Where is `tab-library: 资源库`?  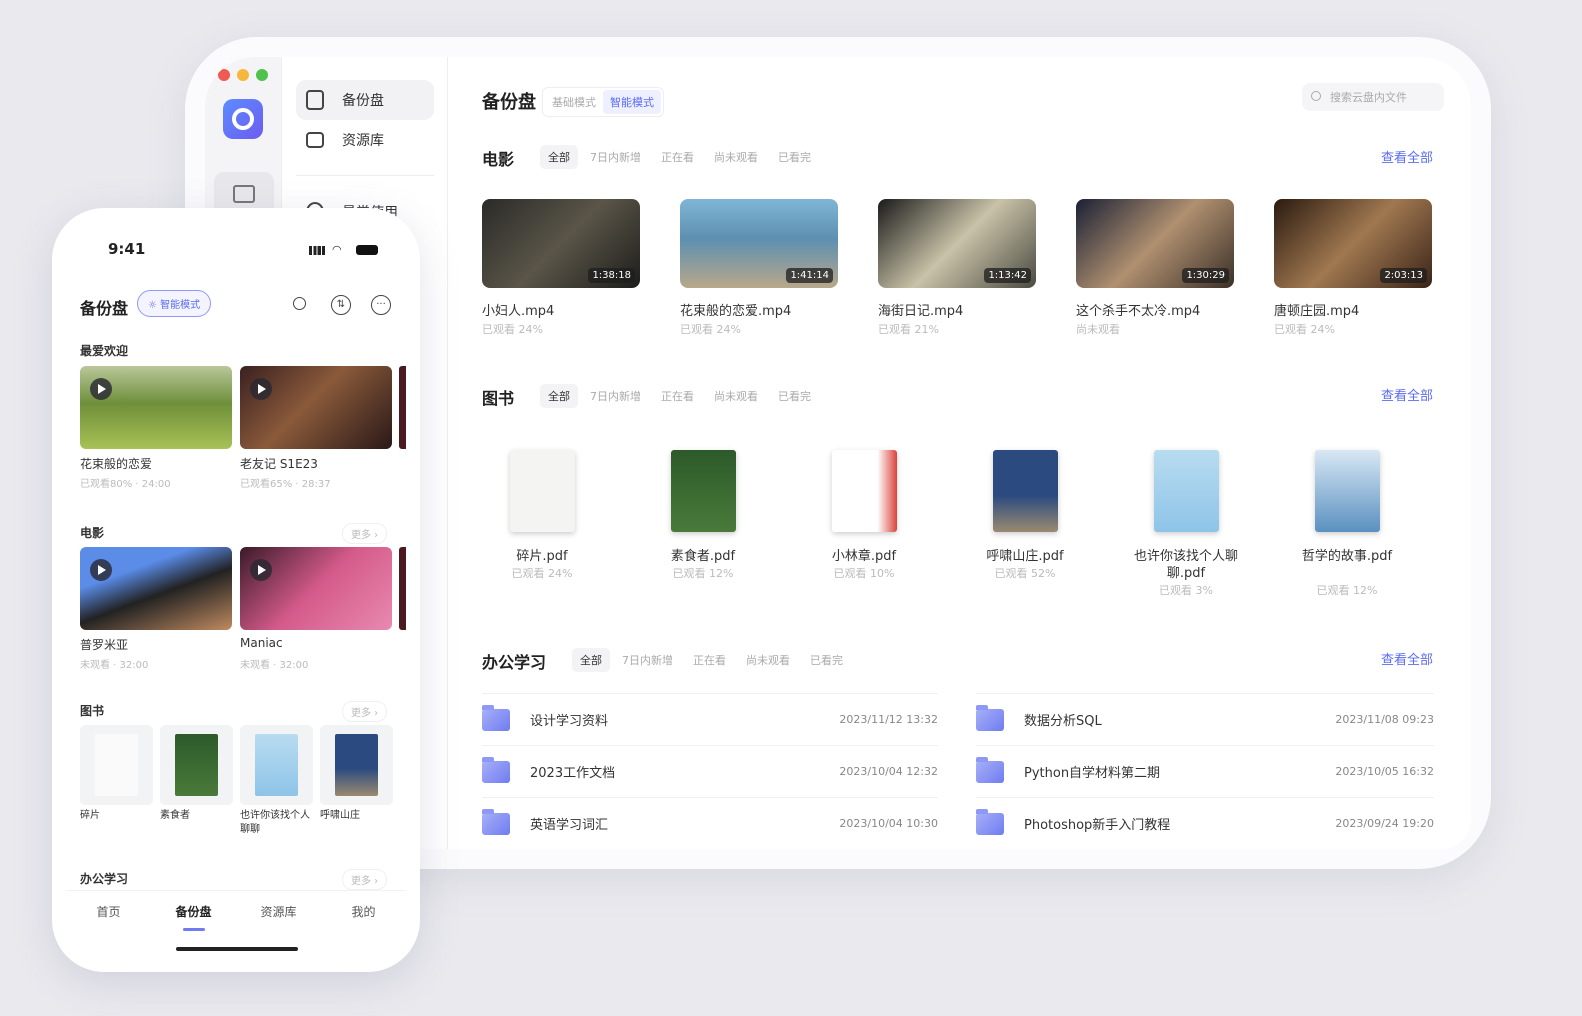 tab-library: 资源库 is located at coordinates (278, 911).